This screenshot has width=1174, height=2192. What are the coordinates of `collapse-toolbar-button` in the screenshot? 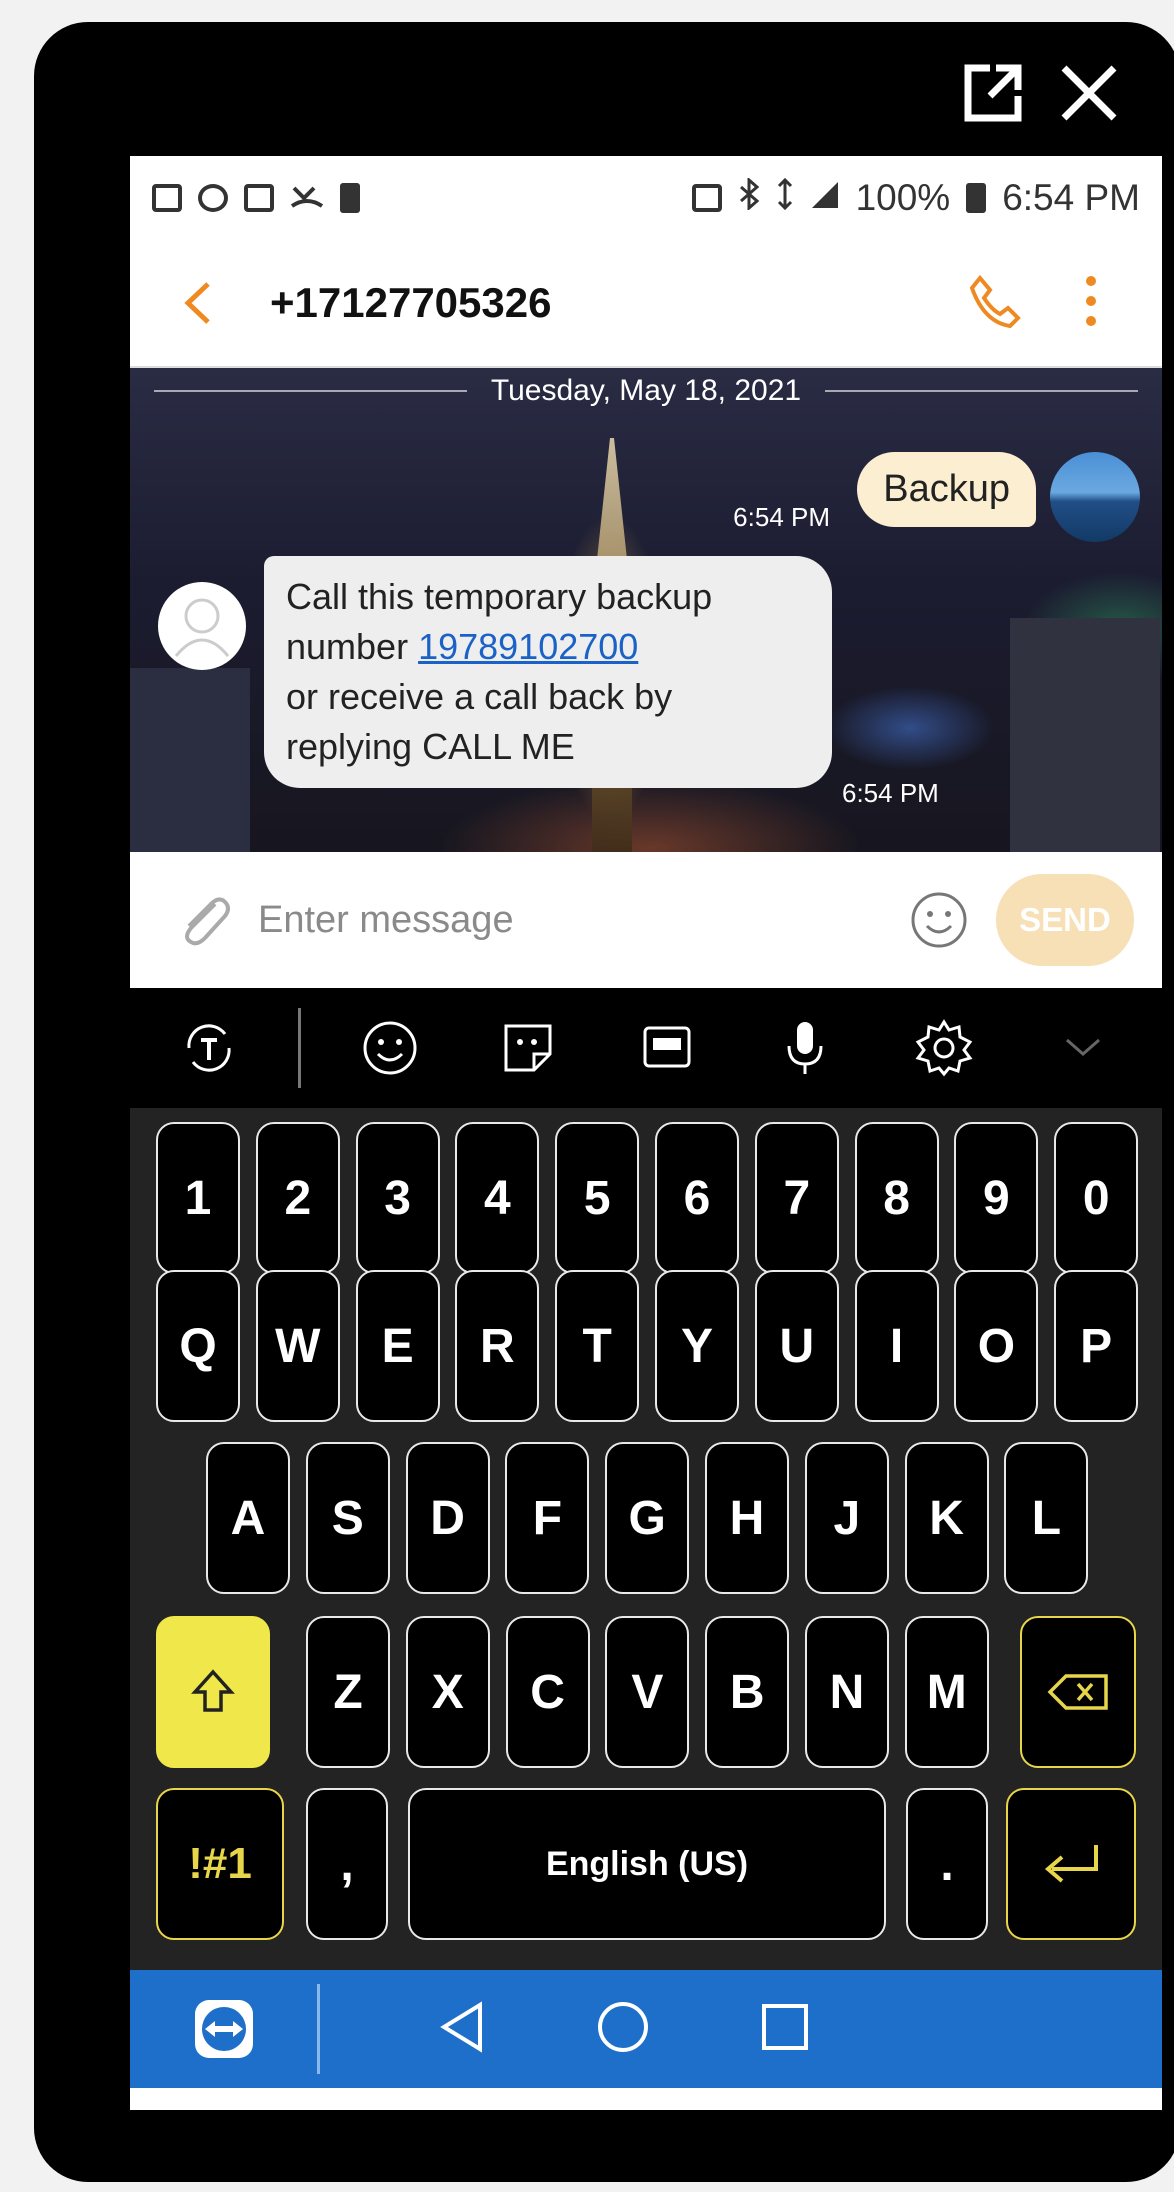 It's located at (1083, 1048).